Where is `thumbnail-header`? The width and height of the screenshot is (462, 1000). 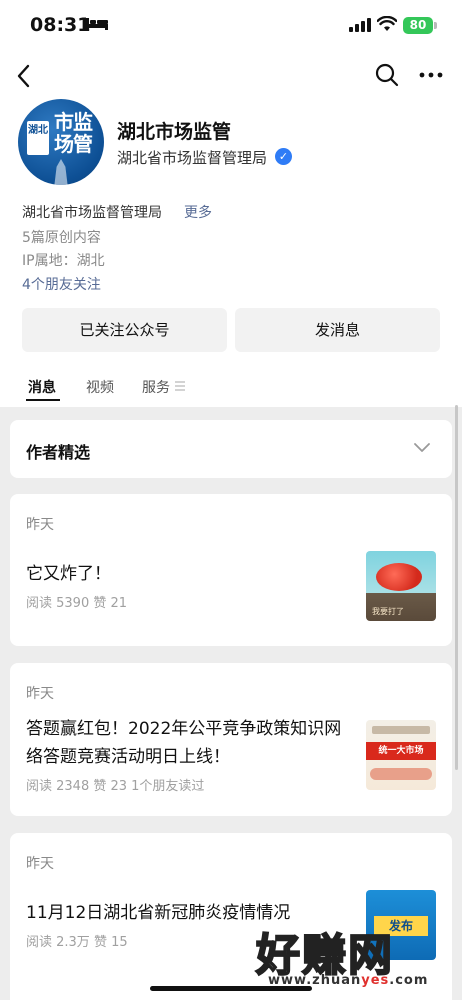
thumbnail-header is located at coordinates (401, 730).